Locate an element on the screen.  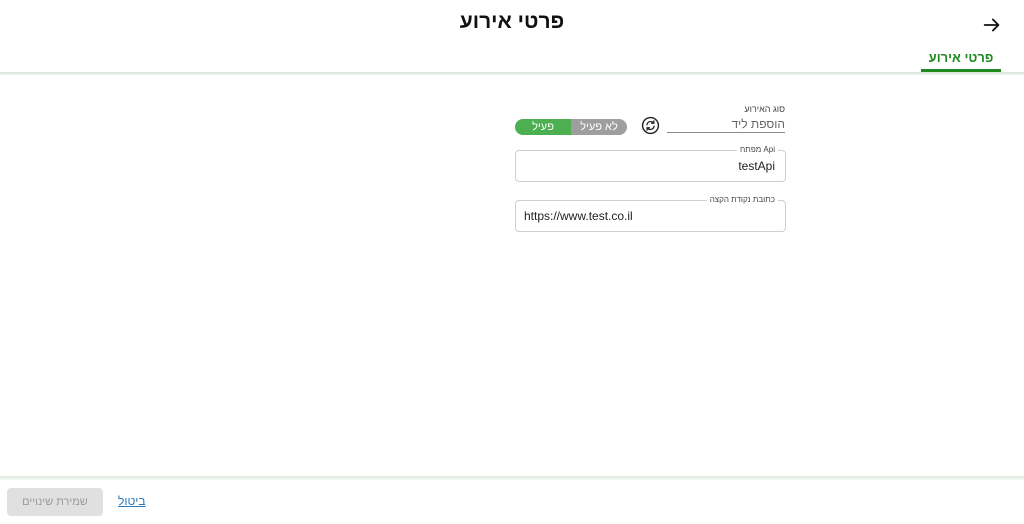
toggle-option-active: פעיל is located at coordinates (543, 127).